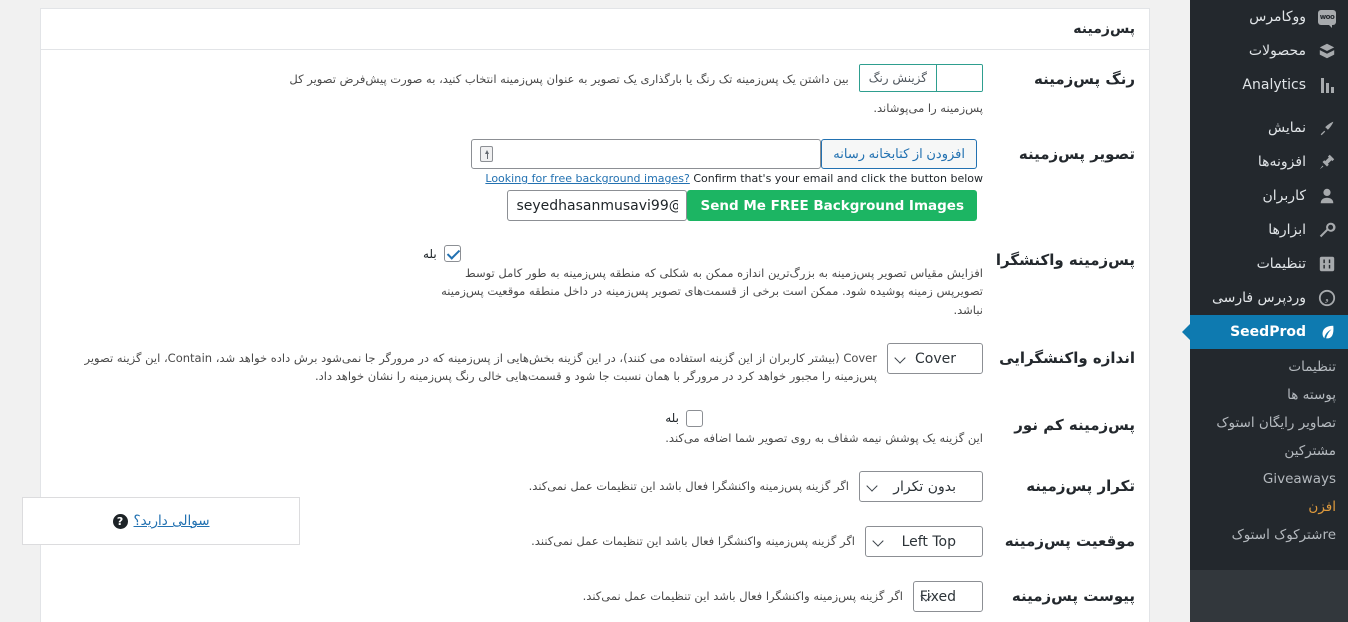 The height and width of the screenshot is (622, 1348). I want to click on send-free-background-images-button: Send Me FREE Background Images, so click(832, 205).